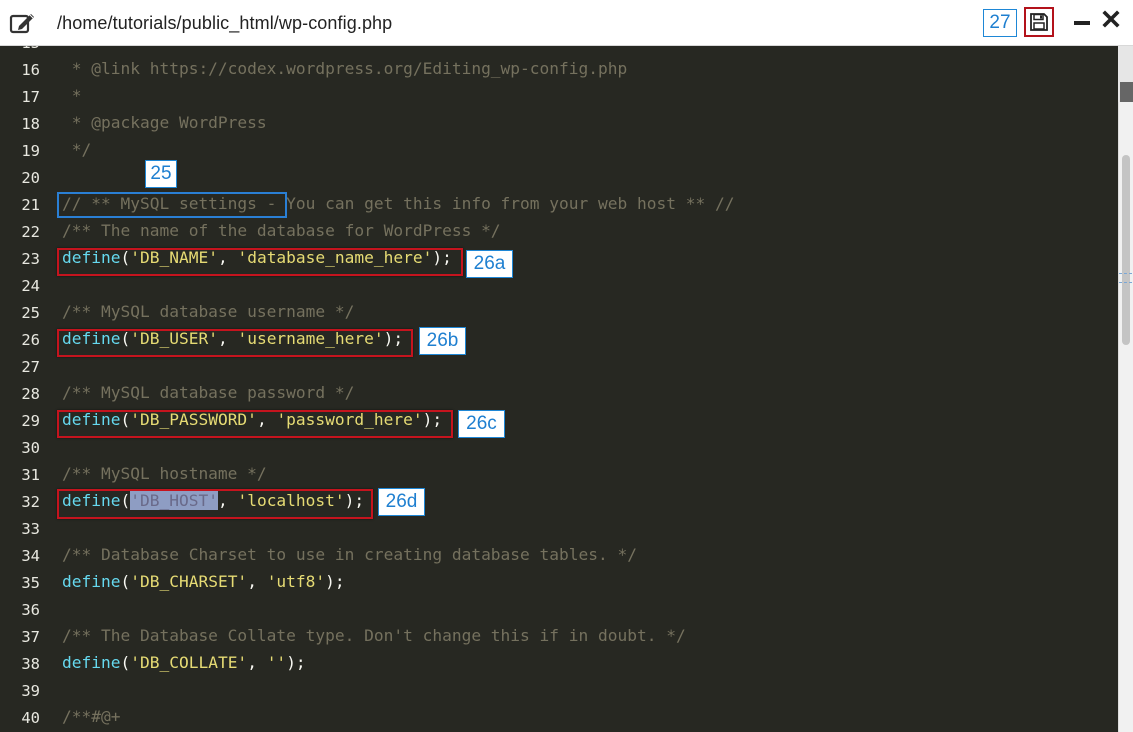 This screenshot has height=732, width=1133. I want to click on close-icon, so click(1111, 19).